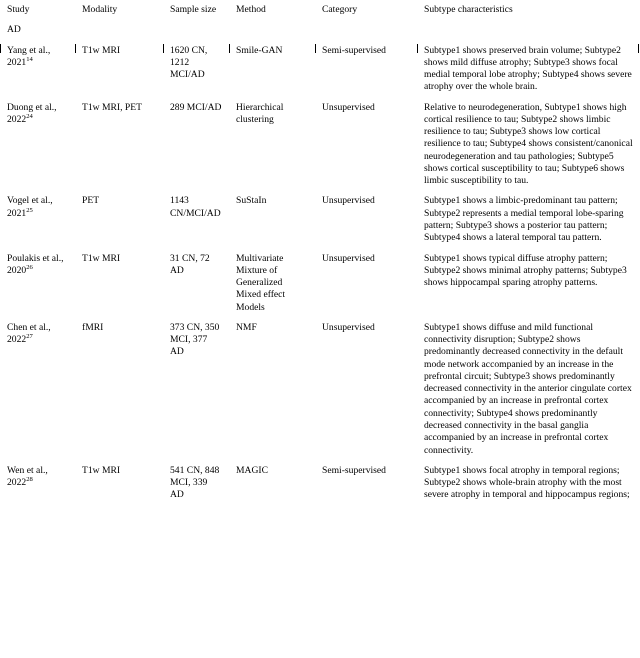 This screenshot has height=658, width=640. What do you see at coordinates (14, 30) in the screenshot?
I see `section-label-ad: AD` at bounding box center [14, 30].